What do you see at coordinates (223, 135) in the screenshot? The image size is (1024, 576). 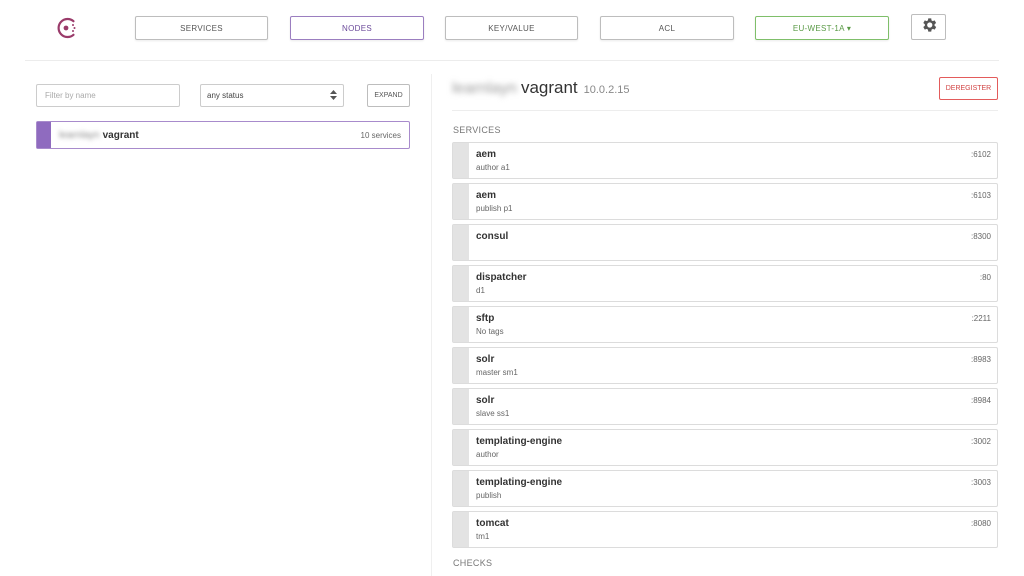 I see `node-list-item: learnlayn vagrant 10 services` at bounding box center [223, 135].